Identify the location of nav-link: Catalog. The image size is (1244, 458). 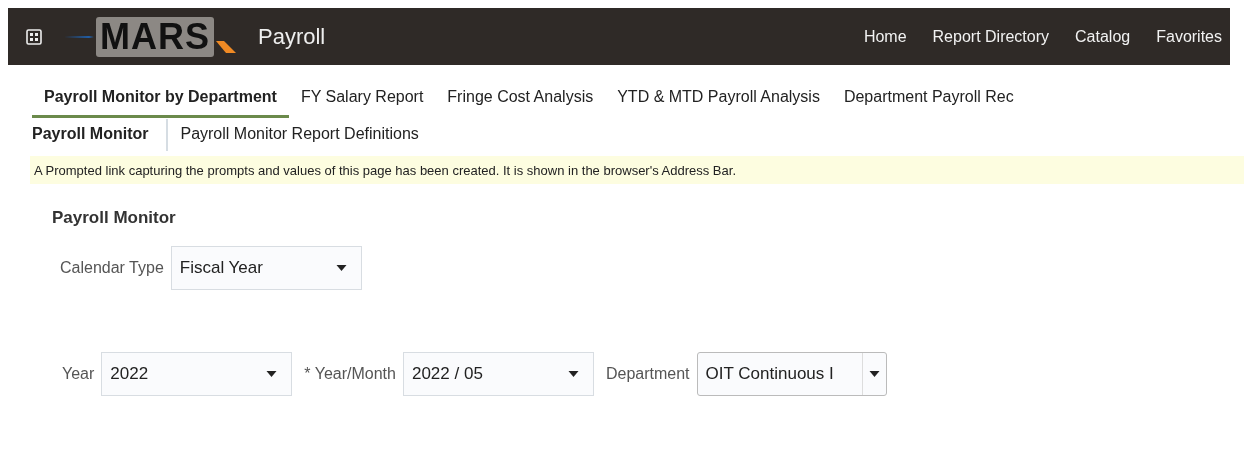
(1103, 36).